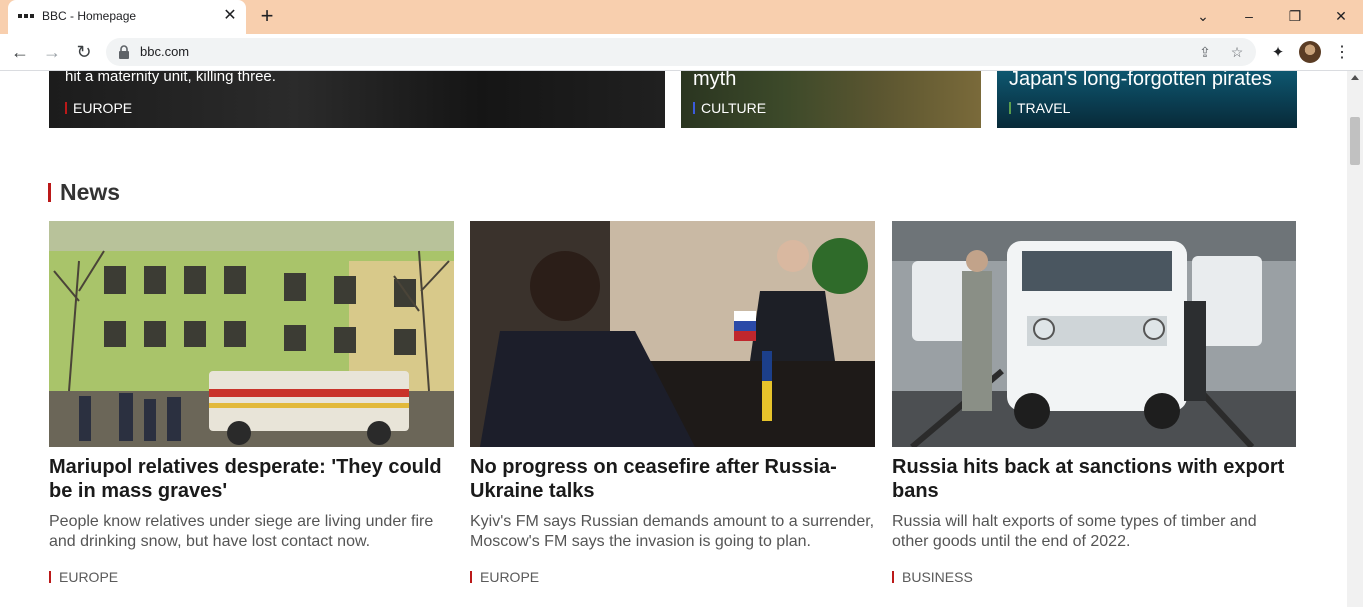 The image size is (1363, 607). Describe the element at coordinates (124, 52) in the screenshot. I see `lock-icon` at that location.